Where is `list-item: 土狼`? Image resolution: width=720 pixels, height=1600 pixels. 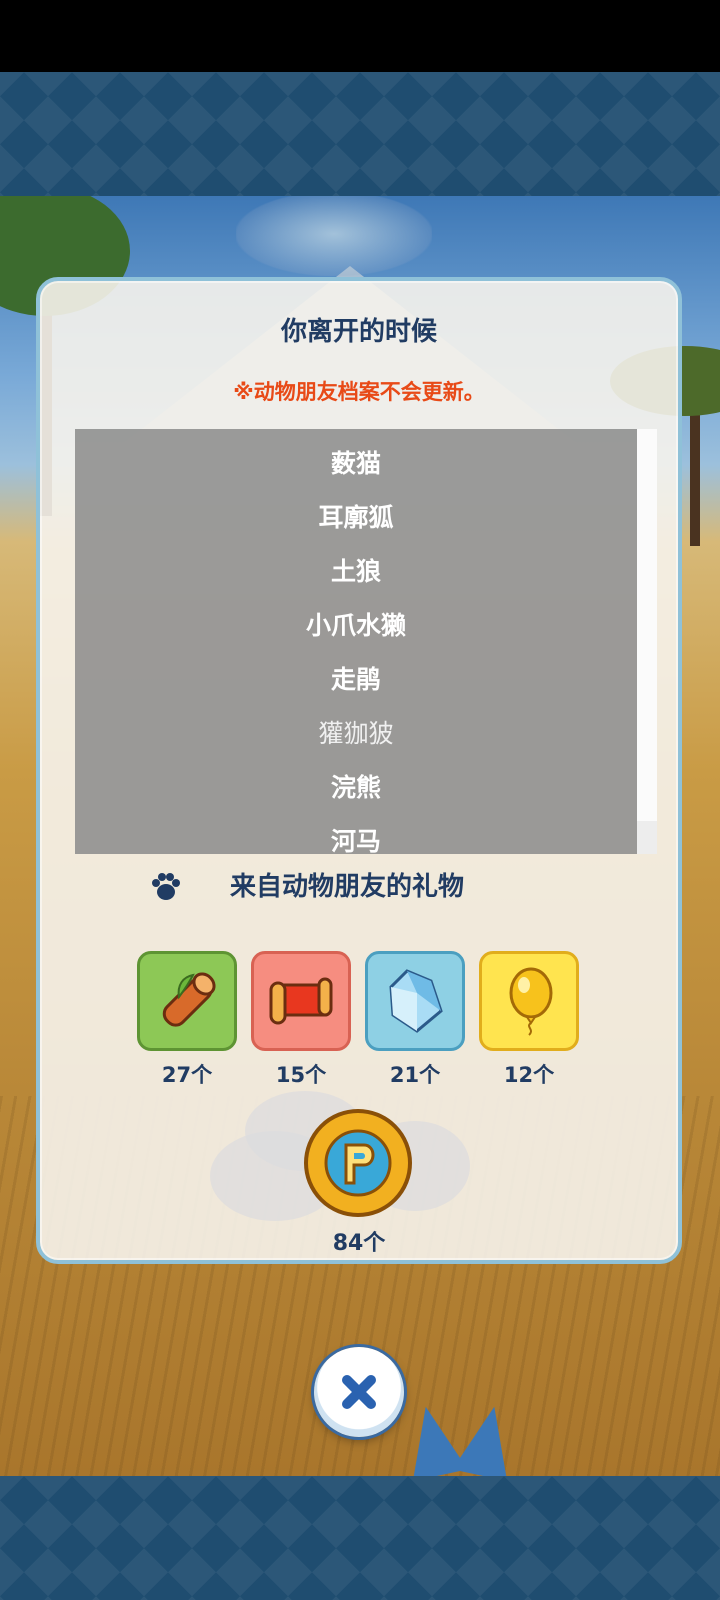
list-item: 土狼 is located at coordinates (355, 571).